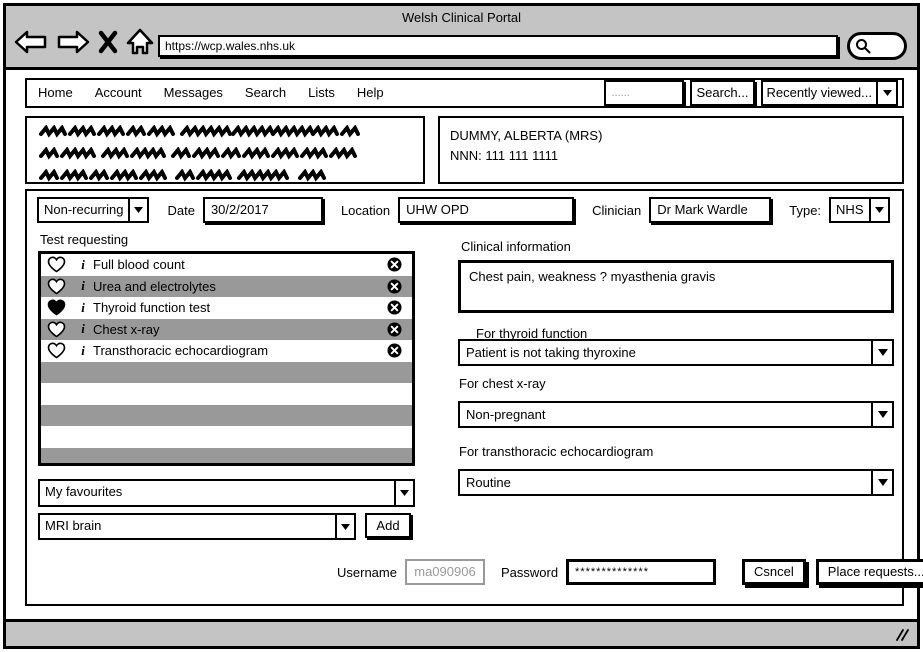 This screenshot has width=923, height=652. I want to click on recurrence-dropdown: Non-recurring, so click(93, 210).